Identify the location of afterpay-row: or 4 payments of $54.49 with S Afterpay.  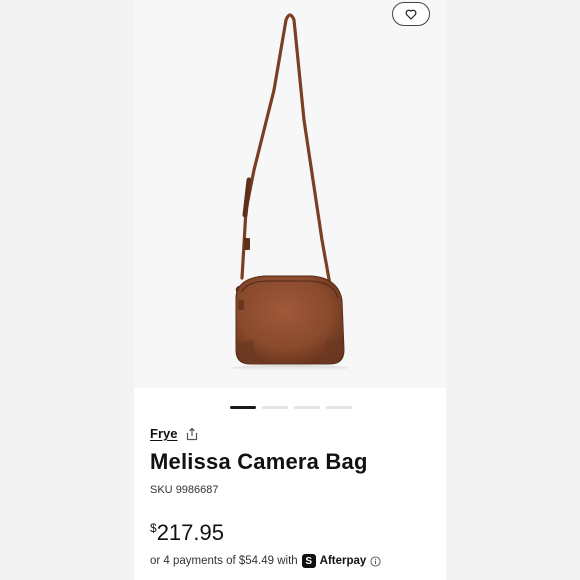
(265, 561).